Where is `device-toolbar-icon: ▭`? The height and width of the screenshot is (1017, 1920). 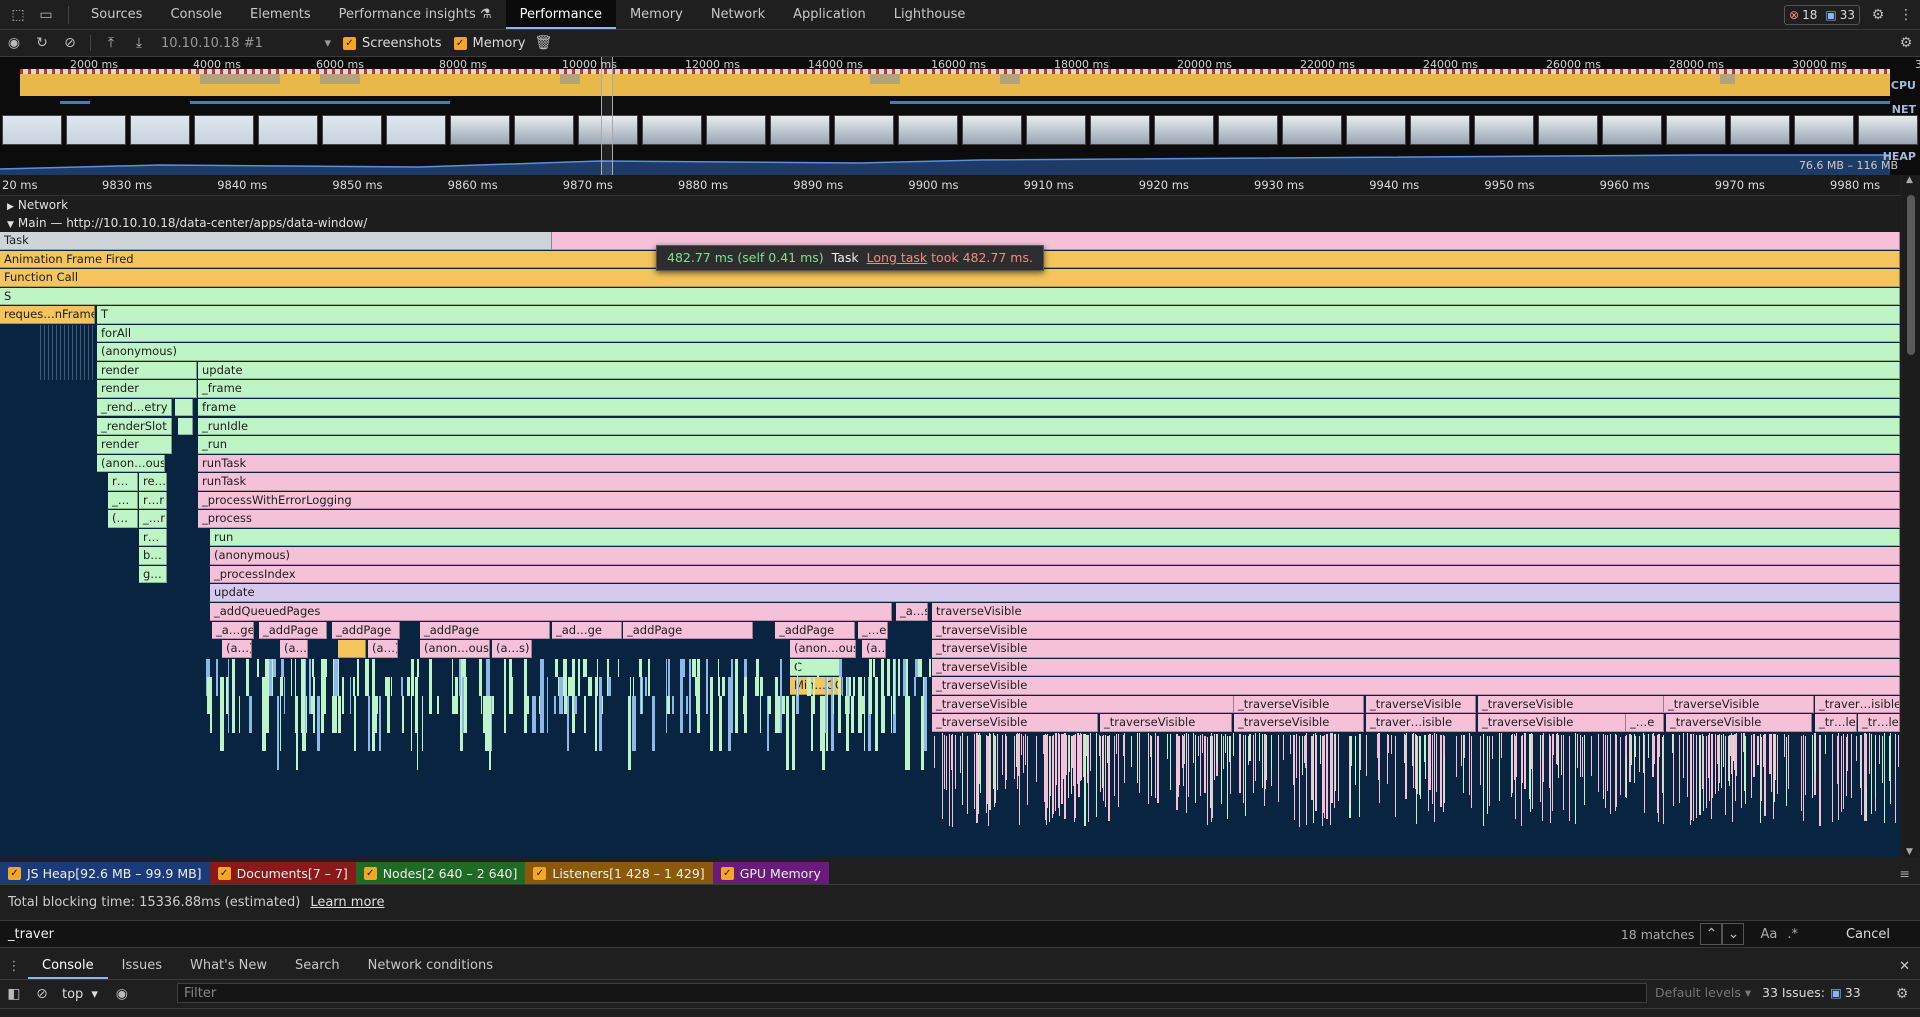 device-toolbar-icon: ▭ is located at coordinates (46, 15).